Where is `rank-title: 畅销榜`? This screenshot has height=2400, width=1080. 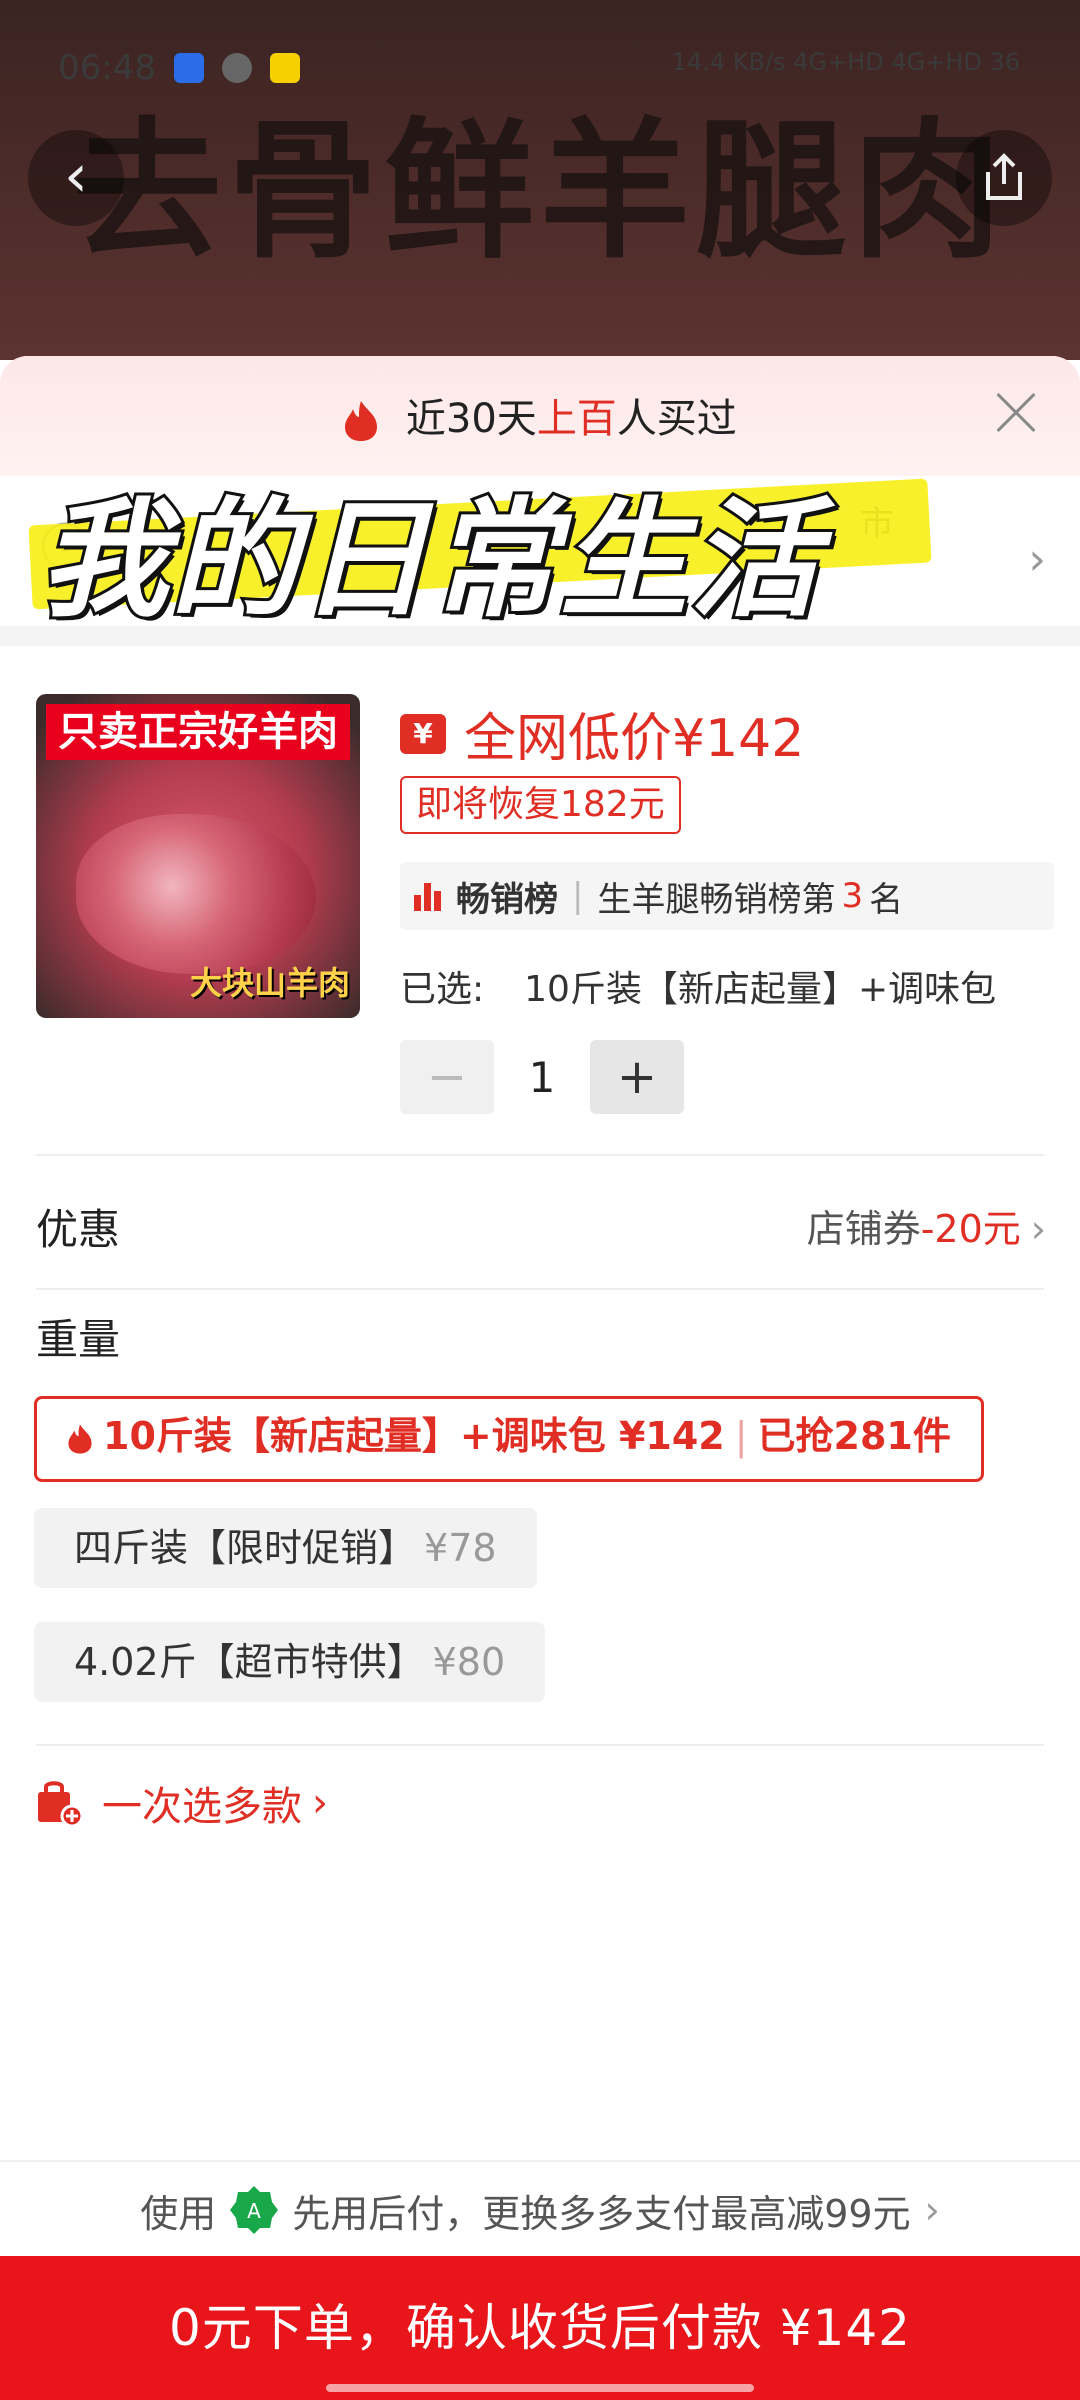
rank-title: 畅销榜 is located at coordinates (507, 899).